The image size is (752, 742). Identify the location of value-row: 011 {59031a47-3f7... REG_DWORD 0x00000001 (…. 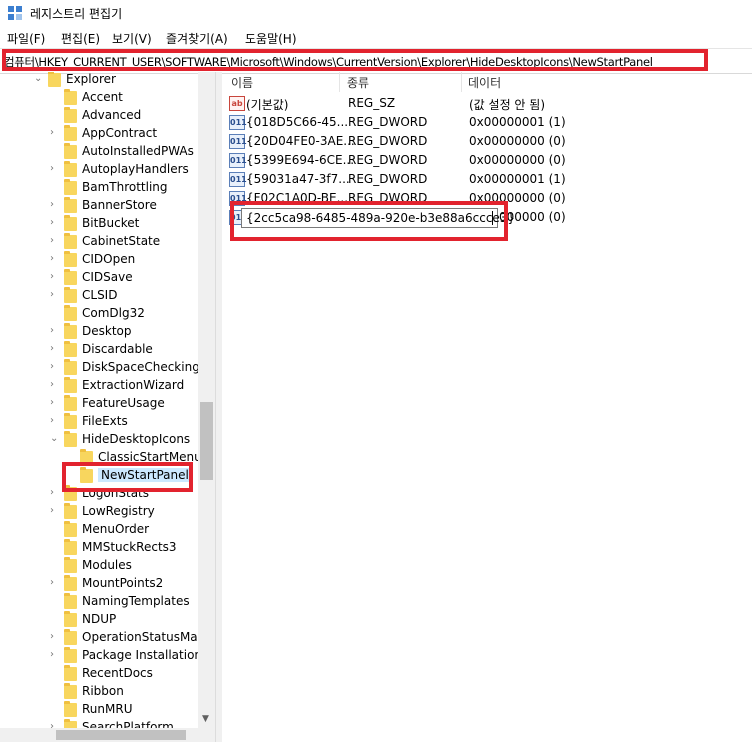
(486, 179).